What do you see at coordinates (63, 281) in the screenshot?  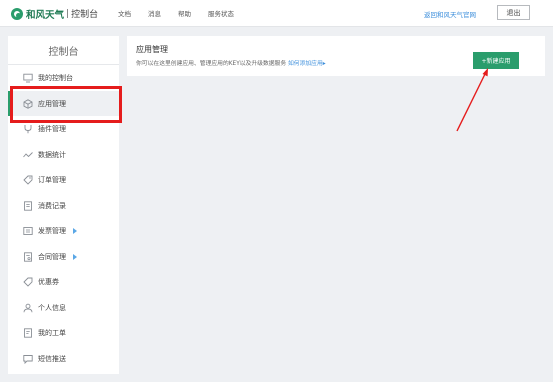 I see `sidebar-item-coupons: 优惠券` at bounding box center [63, 281].